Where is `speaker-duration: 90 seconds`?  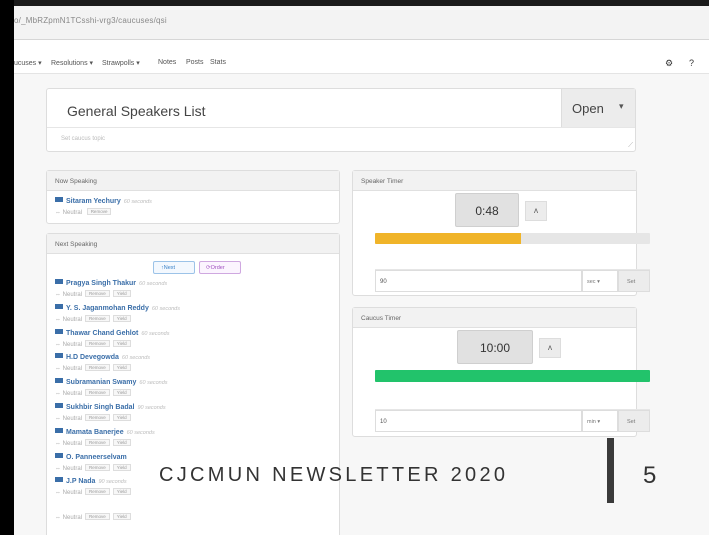 speaker-duration: 90 seconds is located at coordinates (151, 408).